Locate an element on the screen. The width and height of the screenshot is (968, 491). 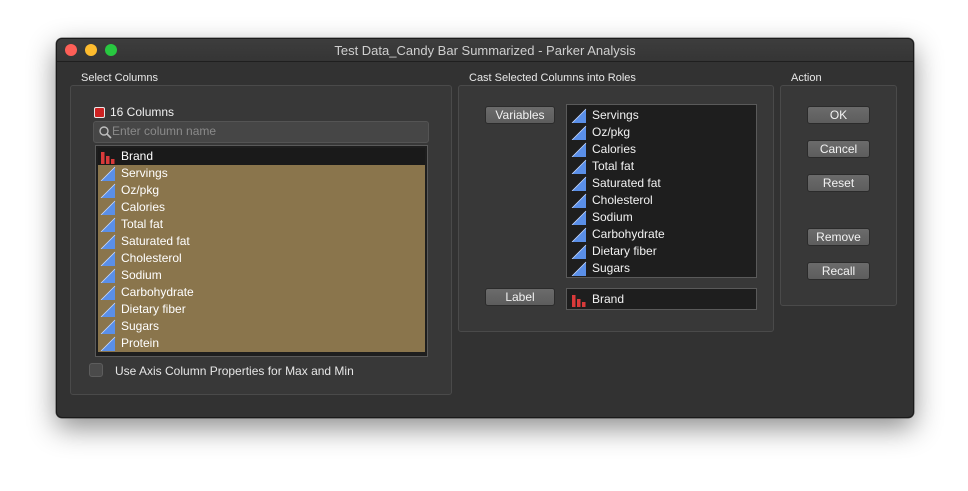
cast-roles-heading: Cast Selected Columns into Roles is located at coordinates (552, 78).